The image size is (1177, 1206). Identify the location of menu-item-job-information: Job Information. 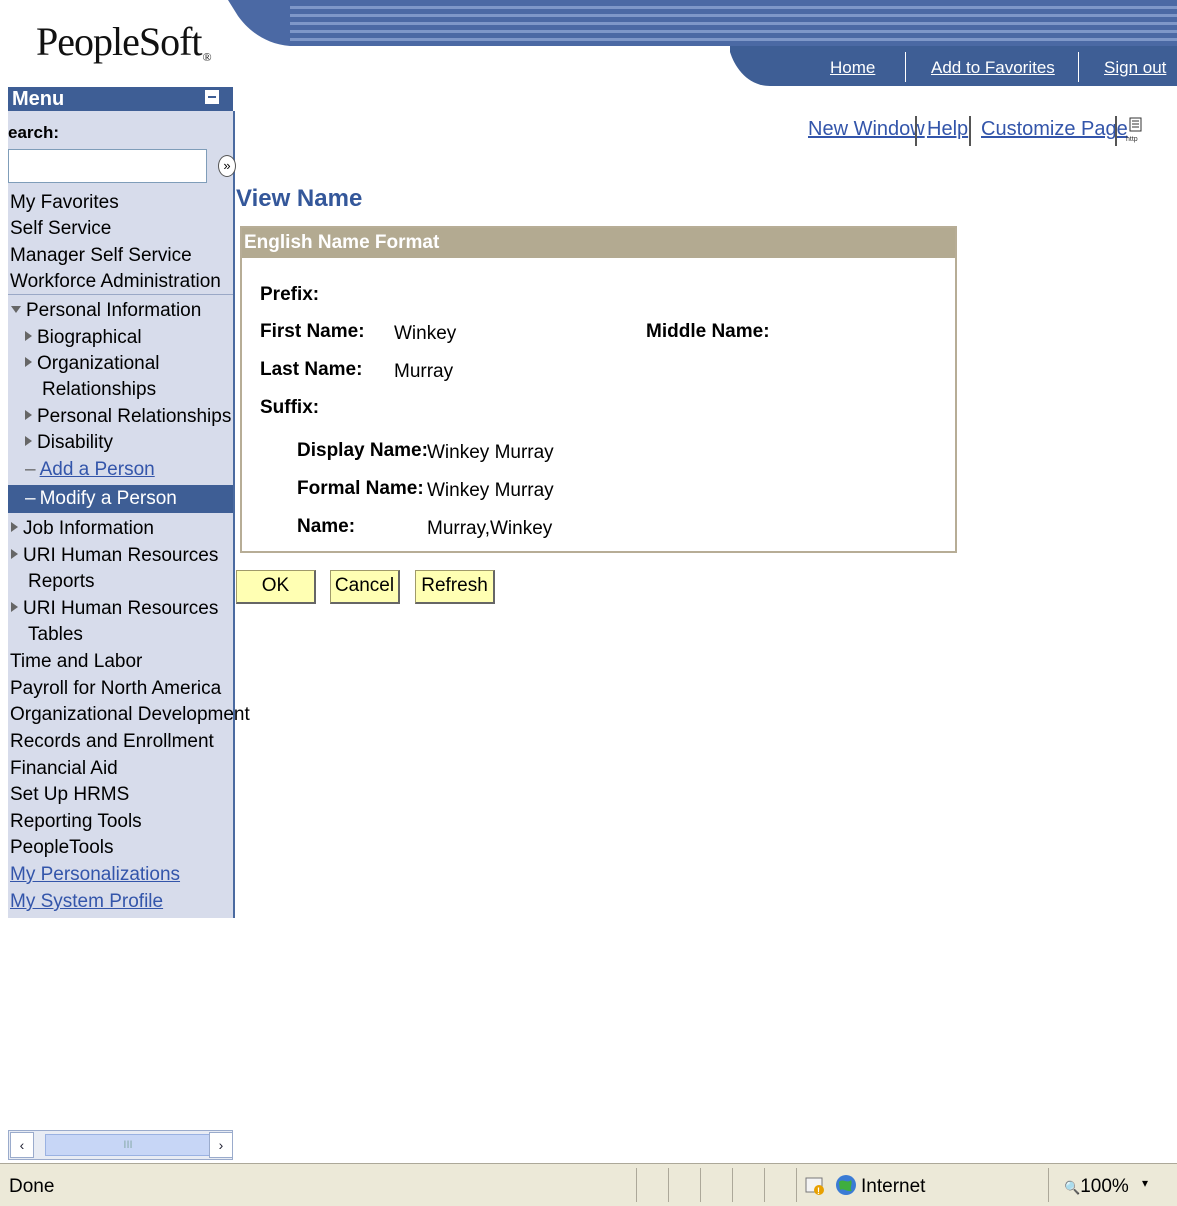
(82, 529).